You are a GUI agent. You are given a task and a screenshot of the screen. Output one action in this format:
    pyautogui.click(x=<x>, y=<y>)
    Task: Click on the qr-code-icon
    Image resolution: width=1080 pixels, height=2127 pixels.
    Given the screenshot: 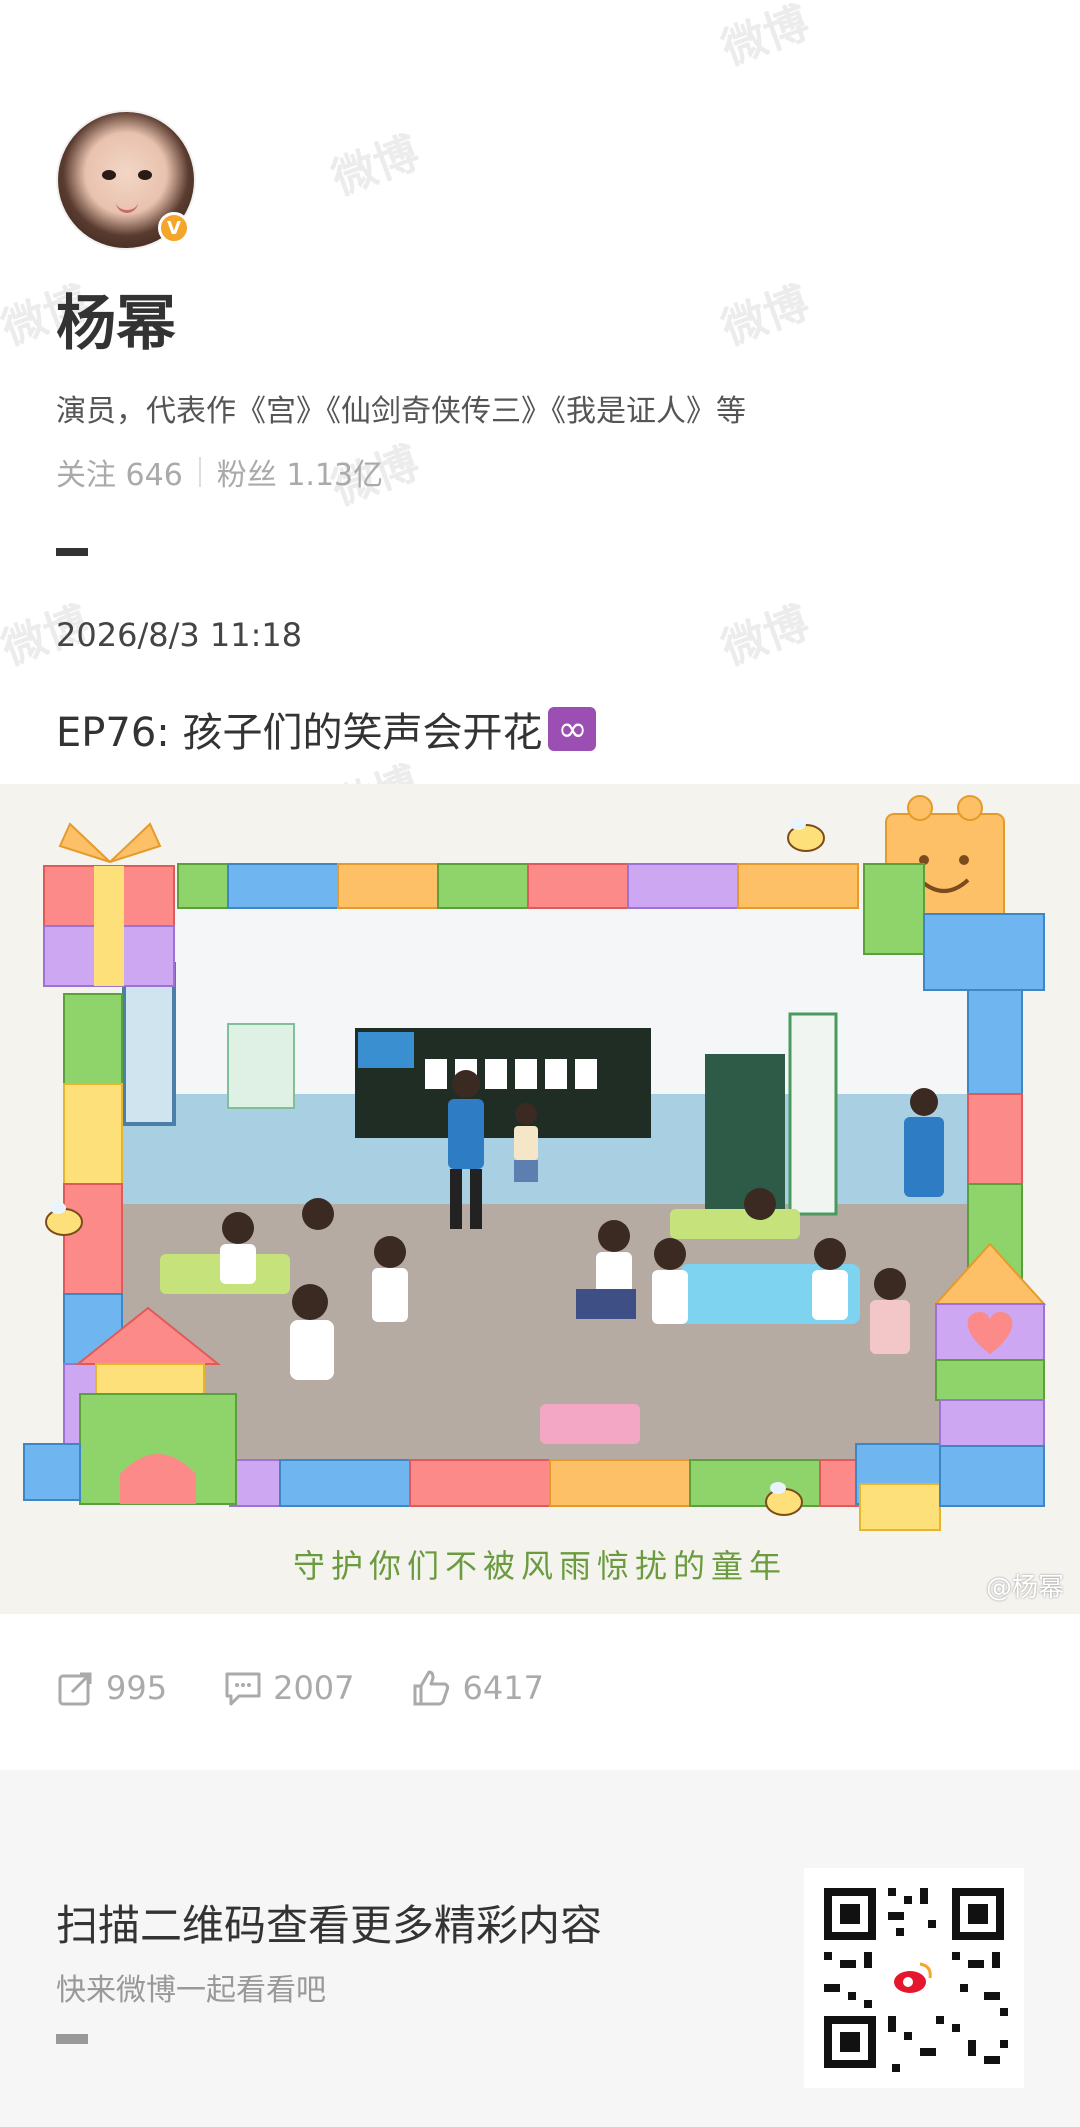 What is the action you would take?
    pyautogui.click(x=916, y=1980)
    